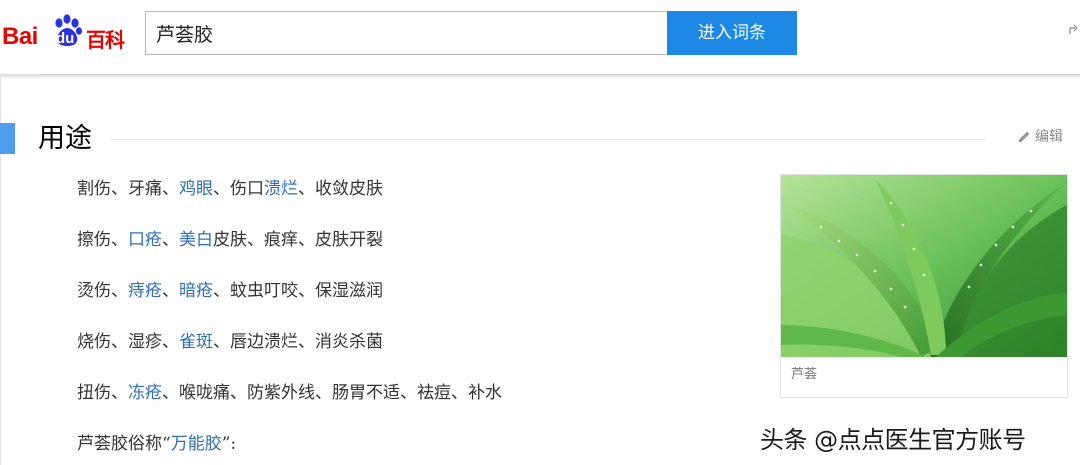  I want to click on baidu-baike-logo: Bai du 百科, so click(69, 34).